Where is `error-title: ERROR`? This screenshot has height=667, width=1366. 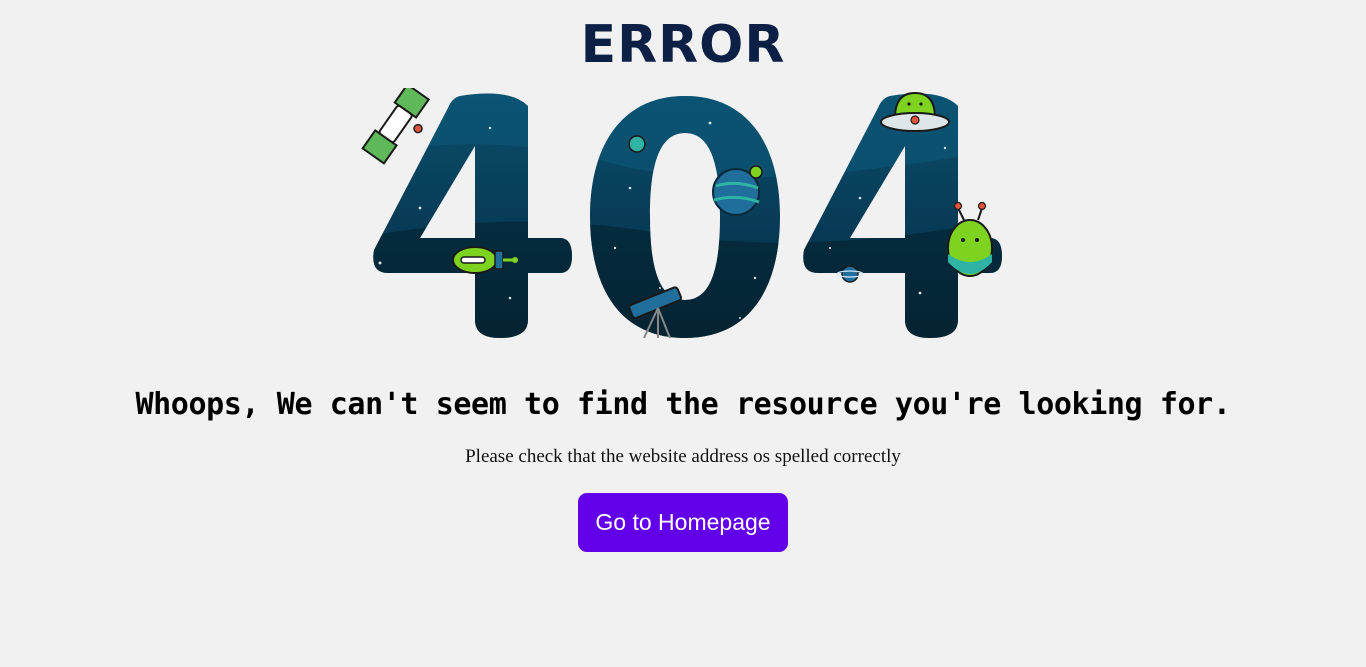
error-title: ERROR is located at coordinates (683, 45).